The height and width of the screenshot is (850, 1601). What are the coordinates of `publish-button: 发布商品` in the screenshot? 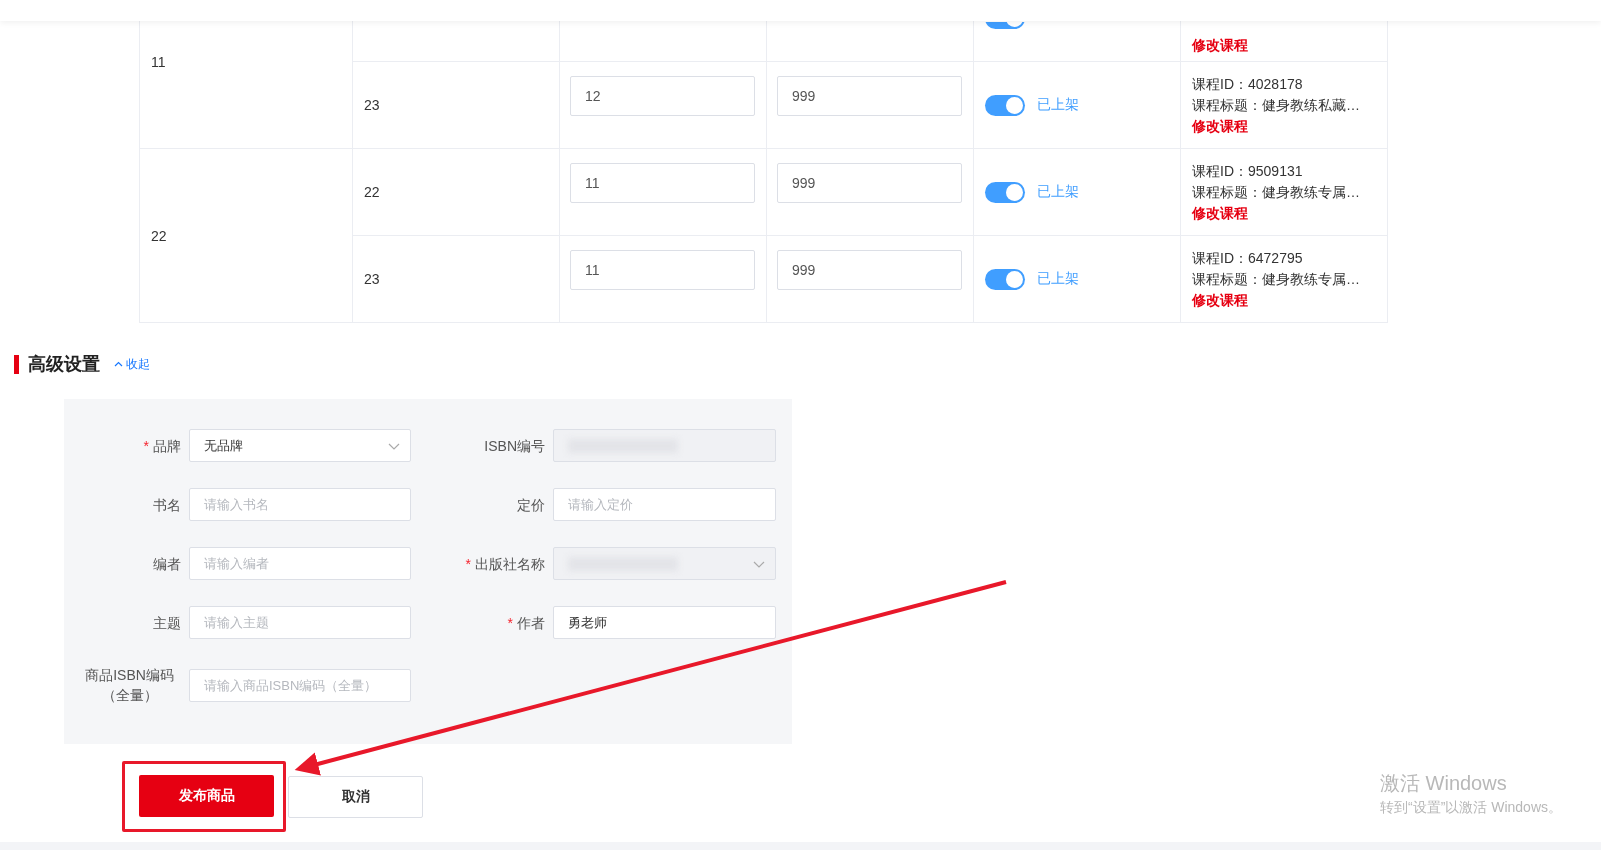 It's located at (206, 796).